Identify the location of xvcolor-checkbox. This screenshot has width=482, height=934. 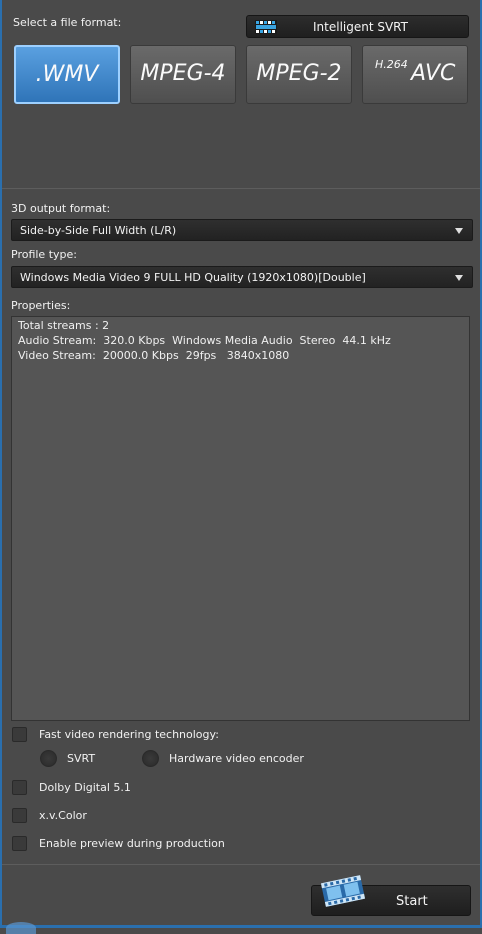
(19, 815).